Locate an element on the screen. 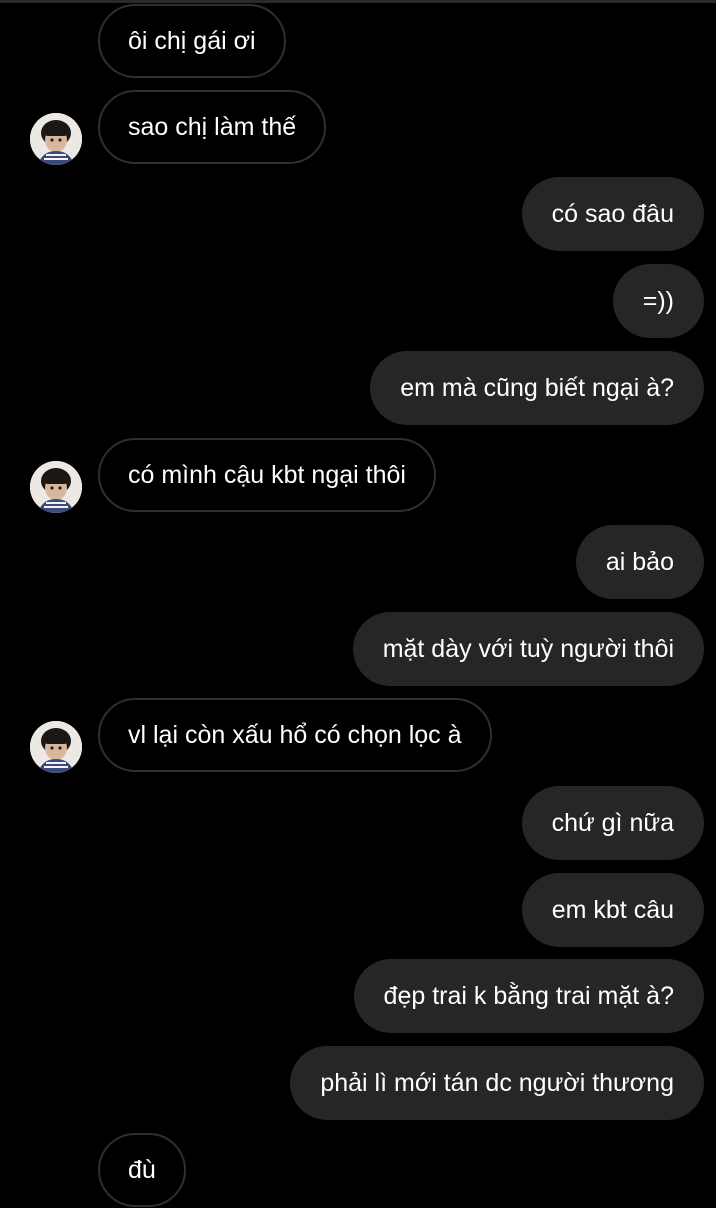 Image resolution: width=716 pixels, height=1208 pixels. message-bubble-outgoing: có sao đâu is located at coordinates (612, 214).